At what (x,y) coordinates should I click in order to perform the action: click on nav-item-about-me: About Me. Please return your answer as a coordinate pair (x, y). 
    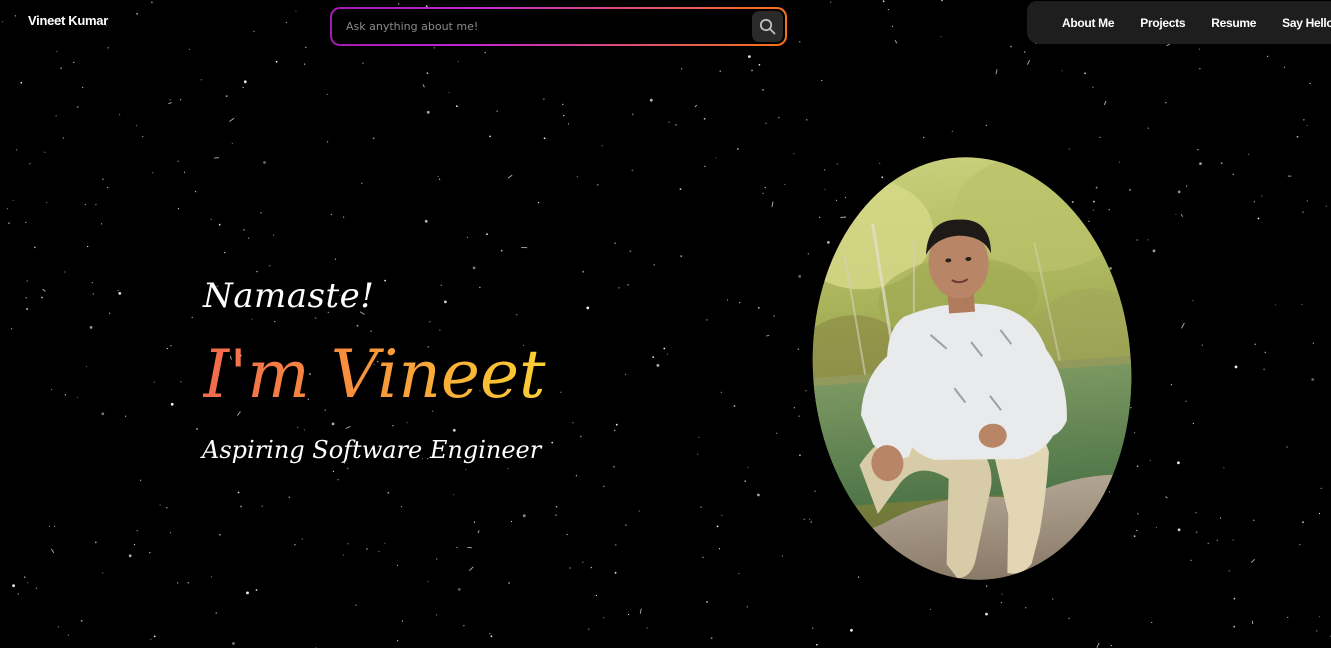
    Looking at the image, I should click on (1088, 23).